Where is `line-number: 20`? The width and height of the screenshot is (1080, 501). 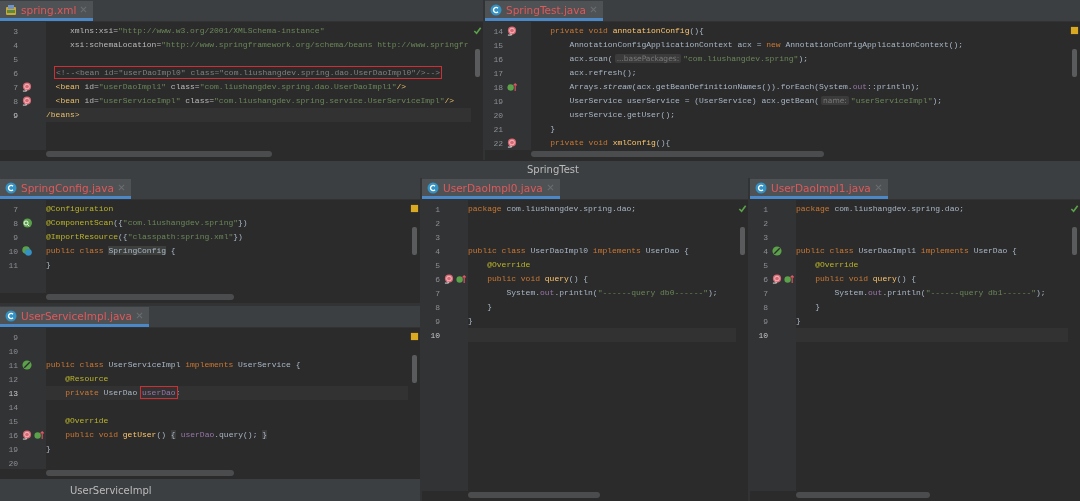
line-number: 20 is located at coordinates (497, 115).